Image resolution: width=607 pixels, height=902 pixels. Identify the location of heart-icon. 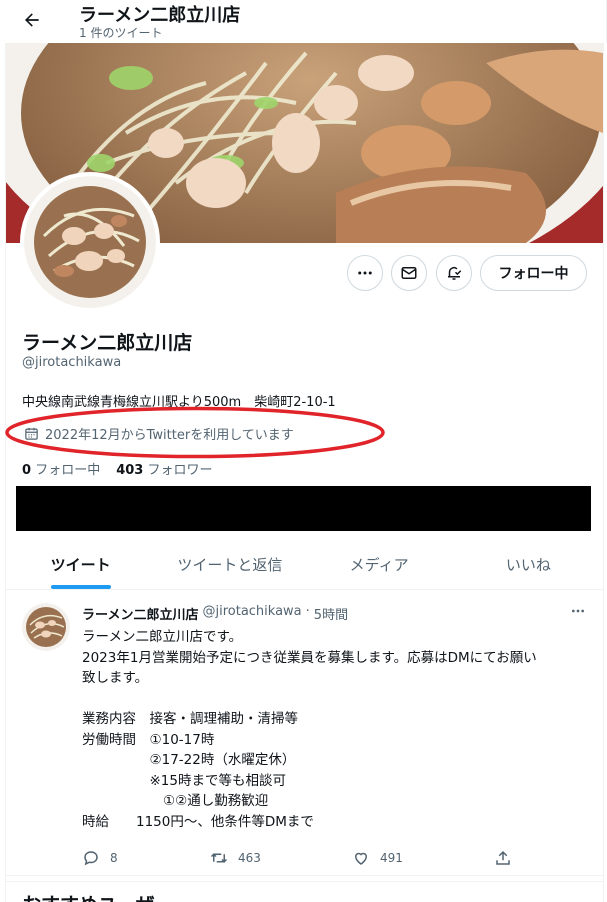
(361, 858).